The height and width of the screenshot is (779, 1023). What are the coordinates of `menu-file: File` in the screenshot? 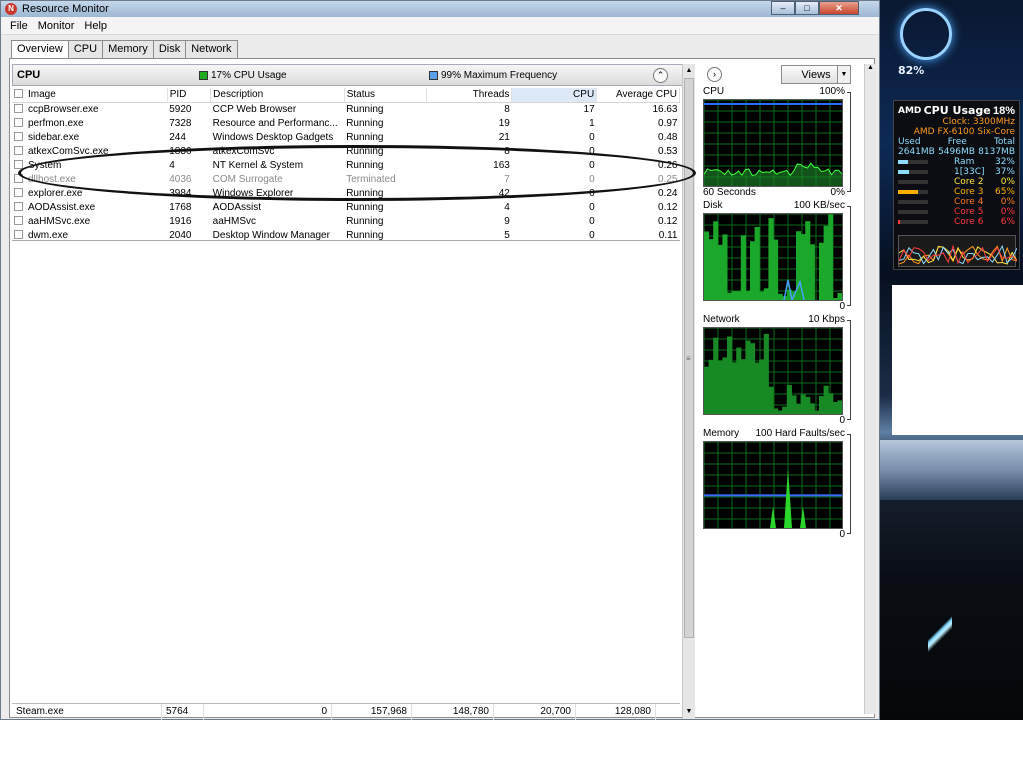 It's located at (19, 26).